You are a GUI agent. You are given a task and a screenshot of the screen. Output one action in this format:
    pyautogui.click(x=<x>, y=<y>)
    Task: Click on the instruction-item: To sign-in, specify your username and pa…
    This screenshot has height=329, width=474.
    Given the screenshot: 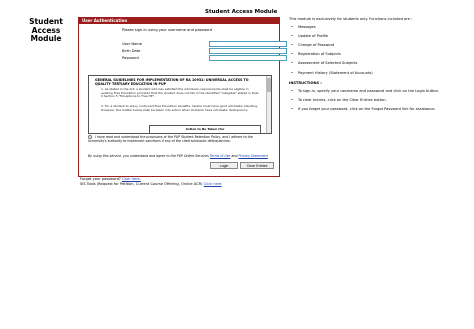 What is the action you would take?
    pyautogui.click(x=379, y=91)
    